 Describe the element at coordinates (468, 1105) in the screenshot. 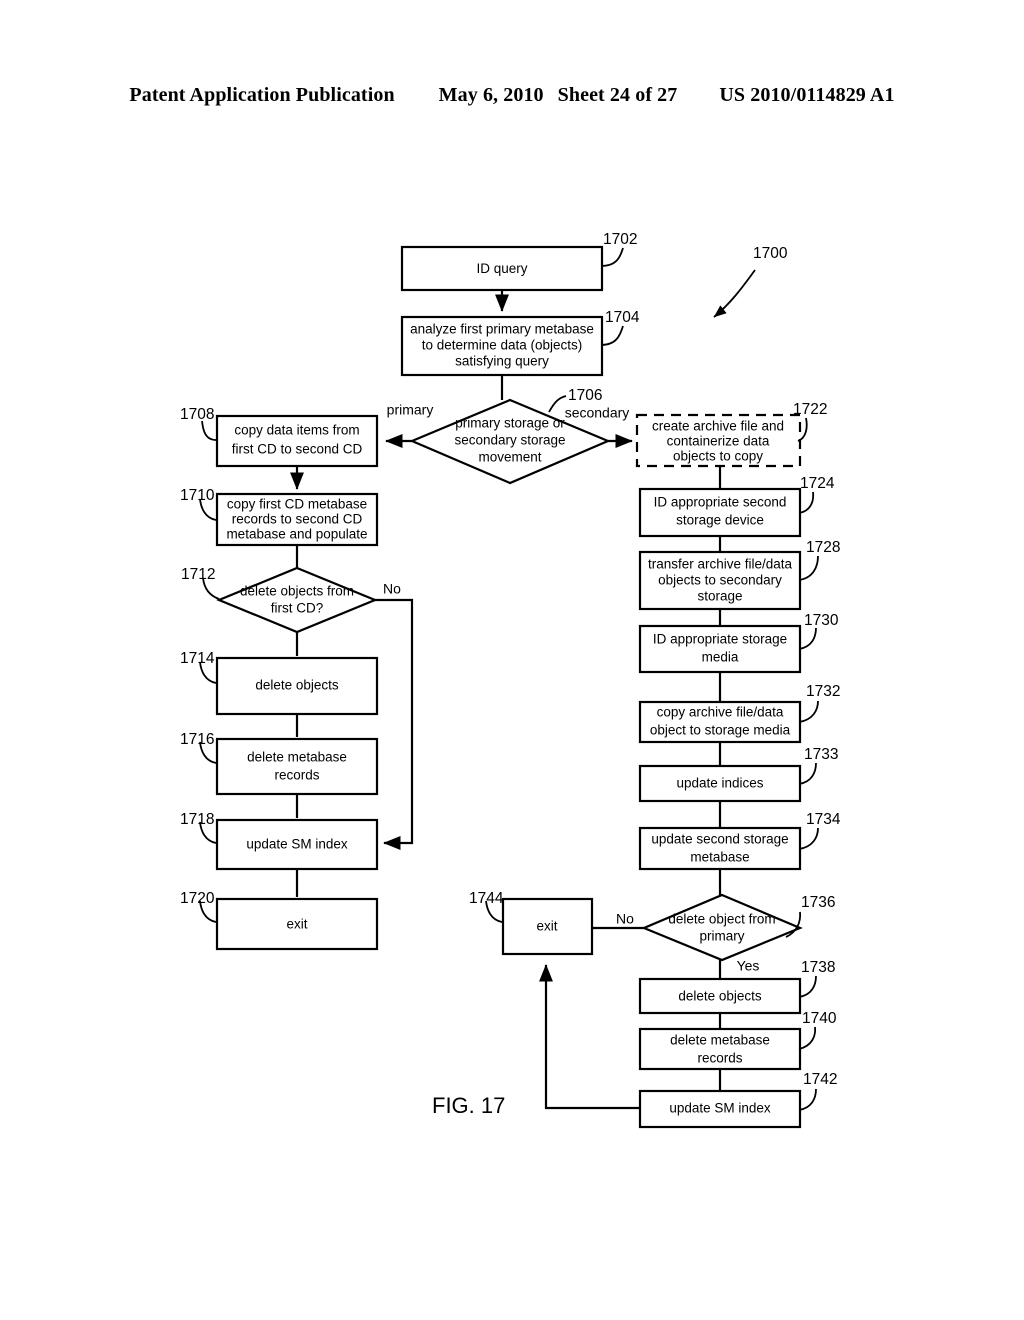

I see `figure-caption: FIG. 17` at that location.